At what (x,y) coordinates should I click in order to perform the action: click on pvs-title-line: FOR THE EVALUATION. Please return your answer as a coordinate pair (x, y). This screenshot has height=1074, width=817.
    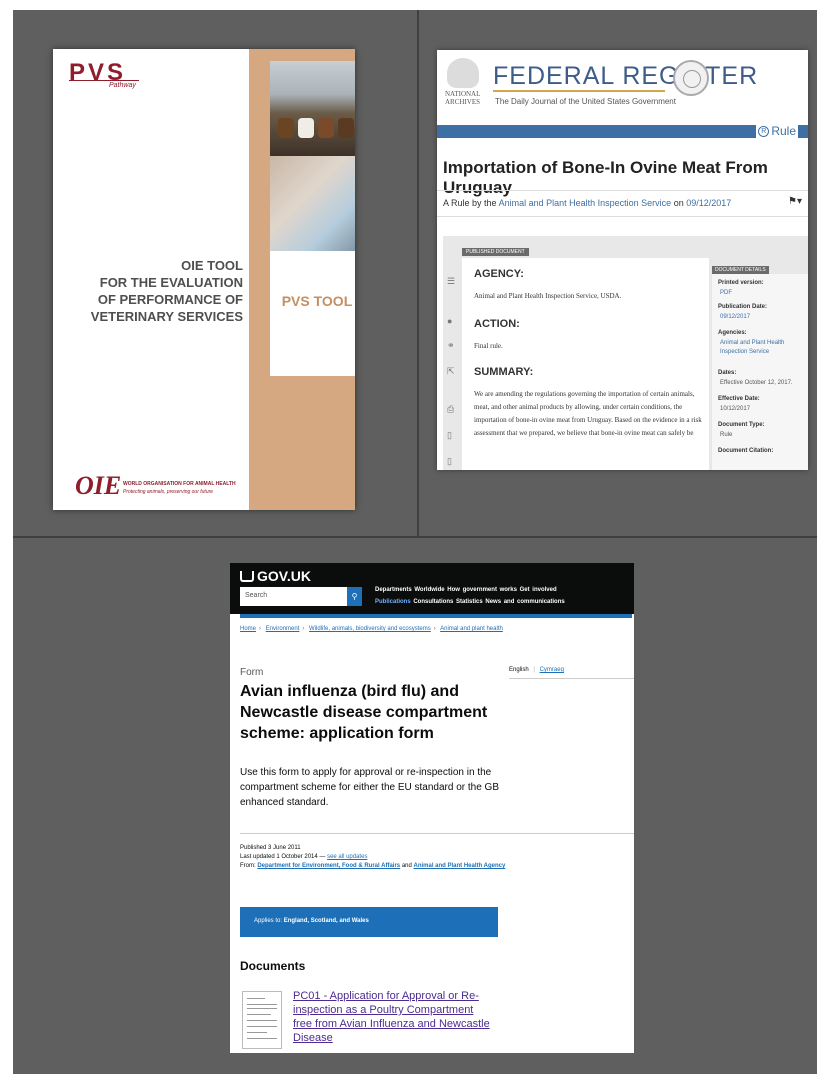
    Looking at the image, I should click on (171, 282).